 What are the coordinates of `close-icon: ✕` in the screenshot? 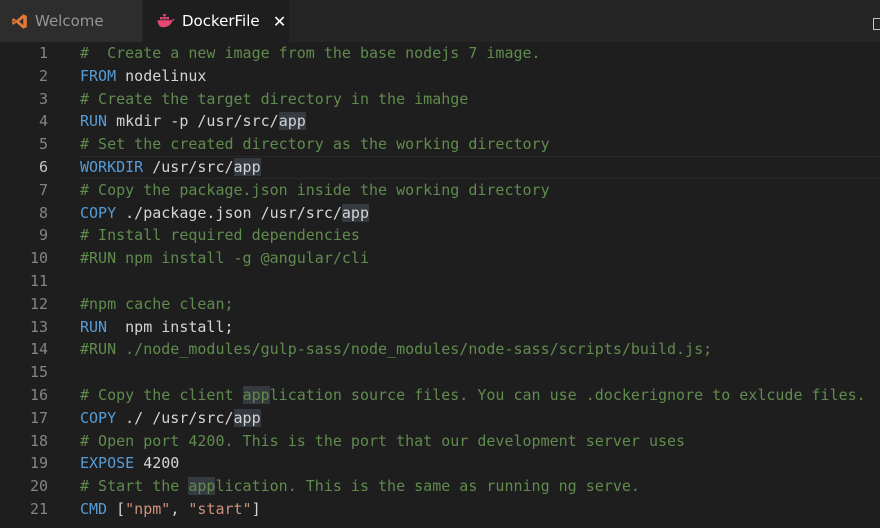 It's located at (280, 21).